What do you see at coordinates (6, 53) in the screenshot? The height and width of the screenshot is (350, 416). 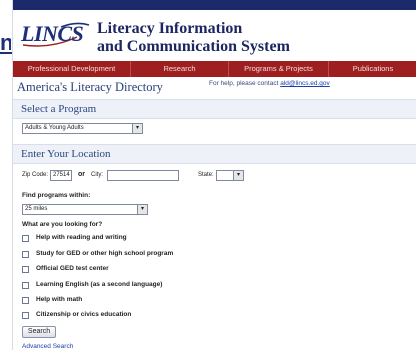 I see `side-fragment-underline` at bounding box center [6, 53].